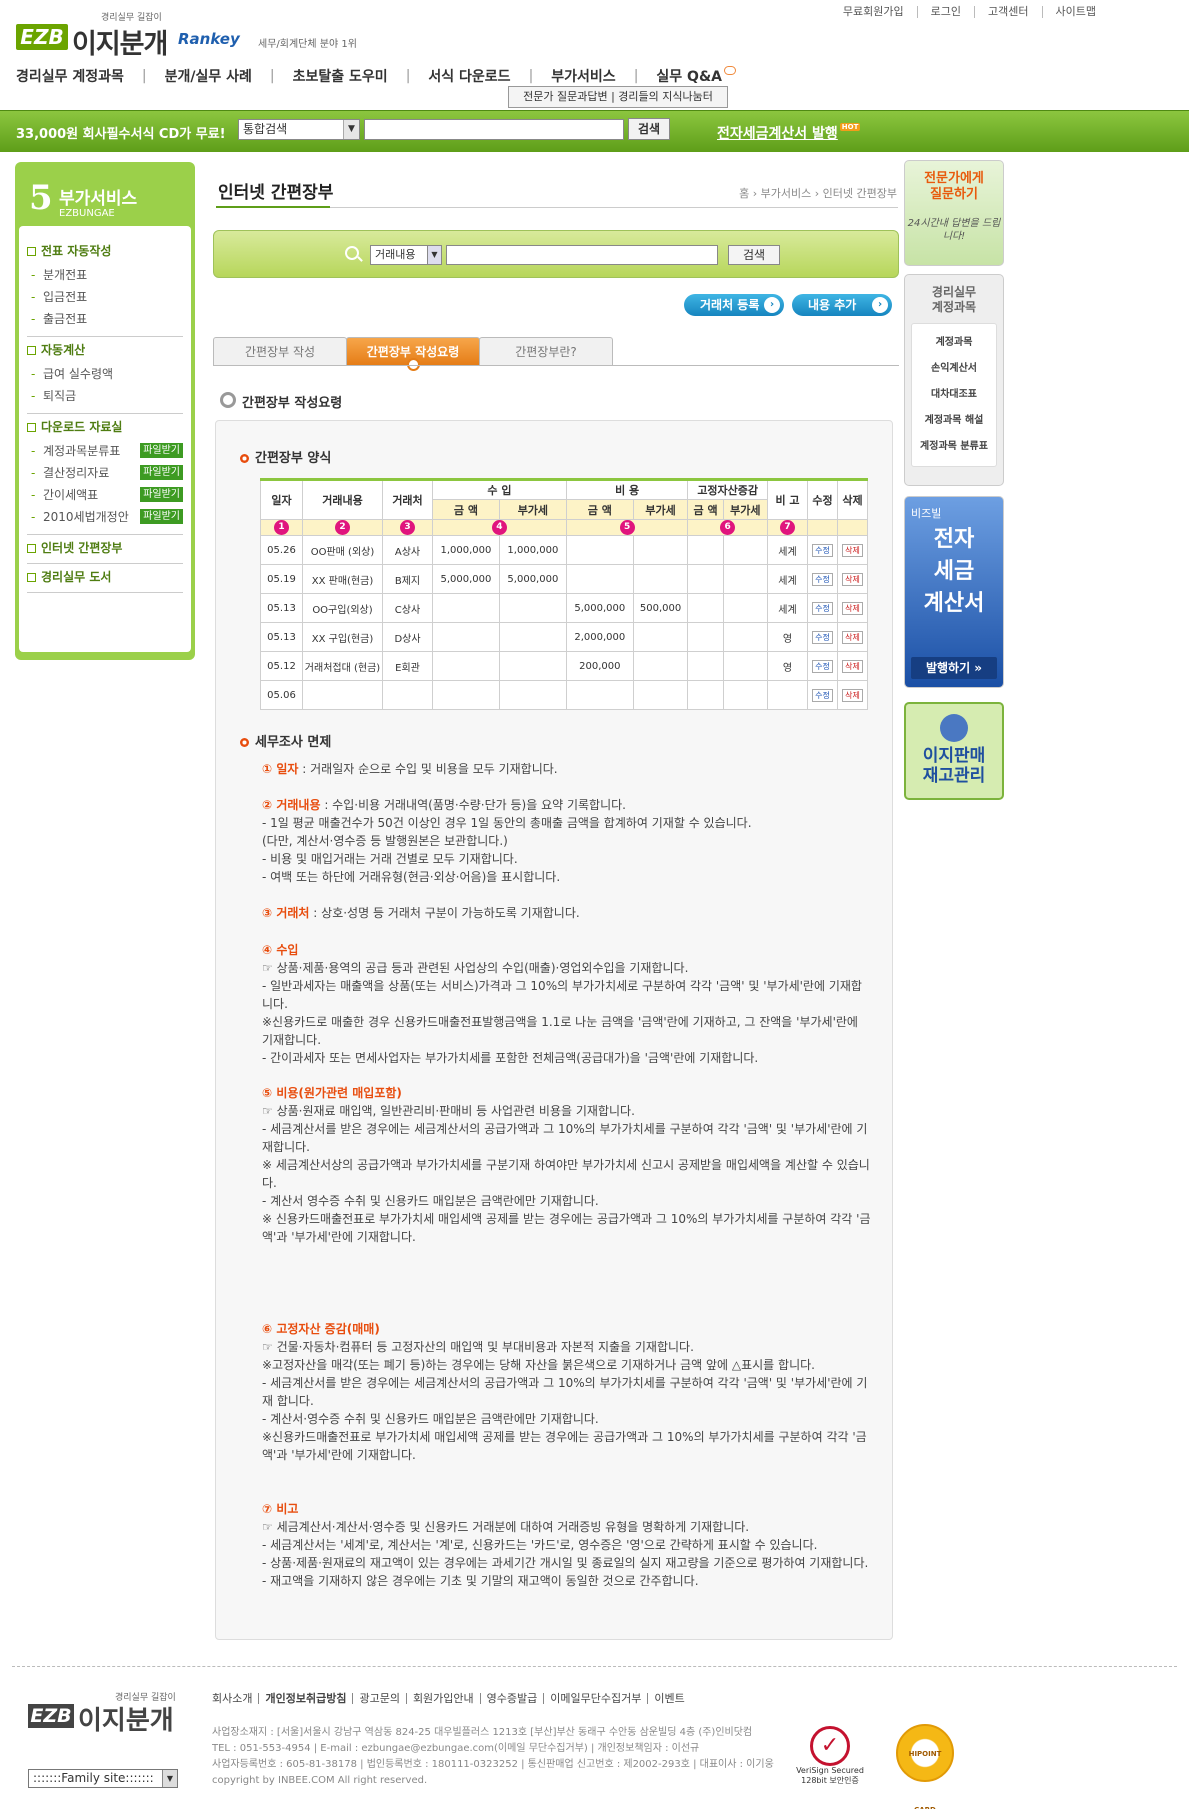 The width and height of the screenshot is (1189, 1809). What do you see at coordinates (378, 1698) in the screenshot?
I see `footer-link: 광고문의` at bounding box center [378, 1698].